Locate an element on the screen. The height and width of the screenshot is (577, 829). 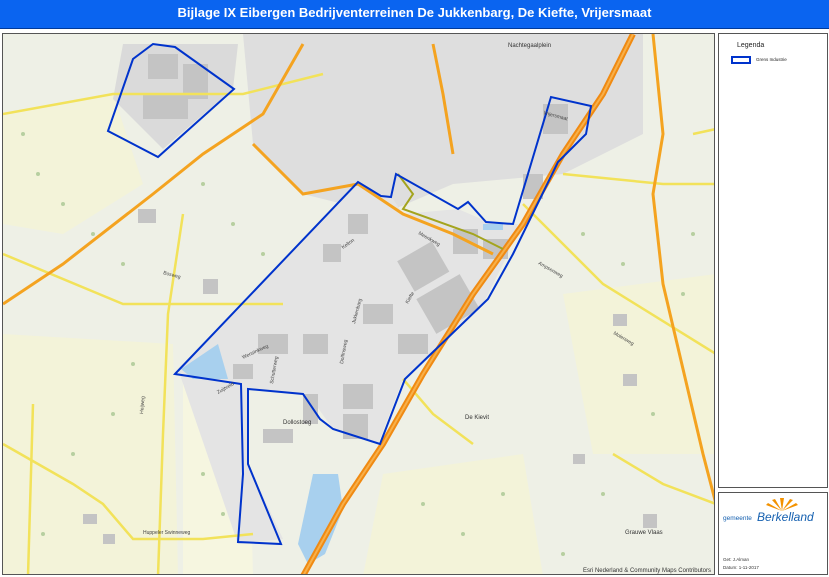
label-nachtegaalplein: Nachtegaalplein is located at coordinates (529, 46).